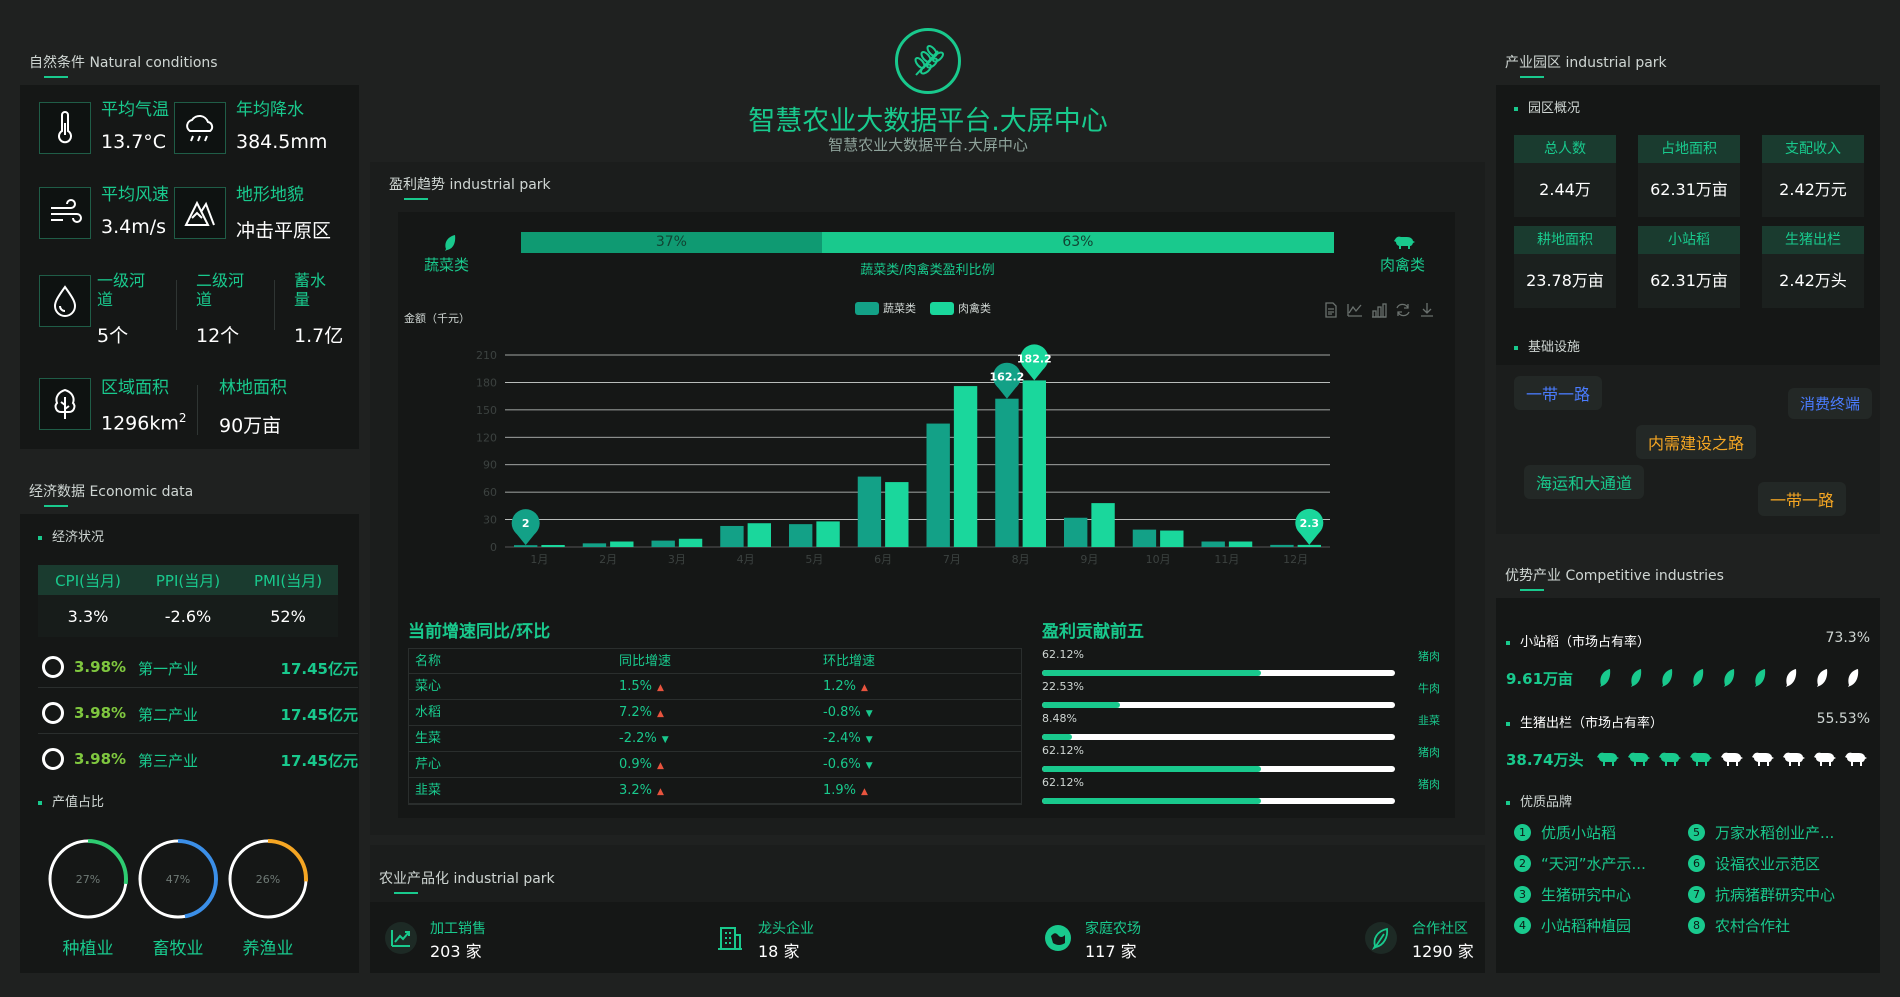  What do you see at coordinates (1572, 894) in the screenshot?
I see `brand-item: 3 生猪研究中心` at bounding box center [1572, 894].